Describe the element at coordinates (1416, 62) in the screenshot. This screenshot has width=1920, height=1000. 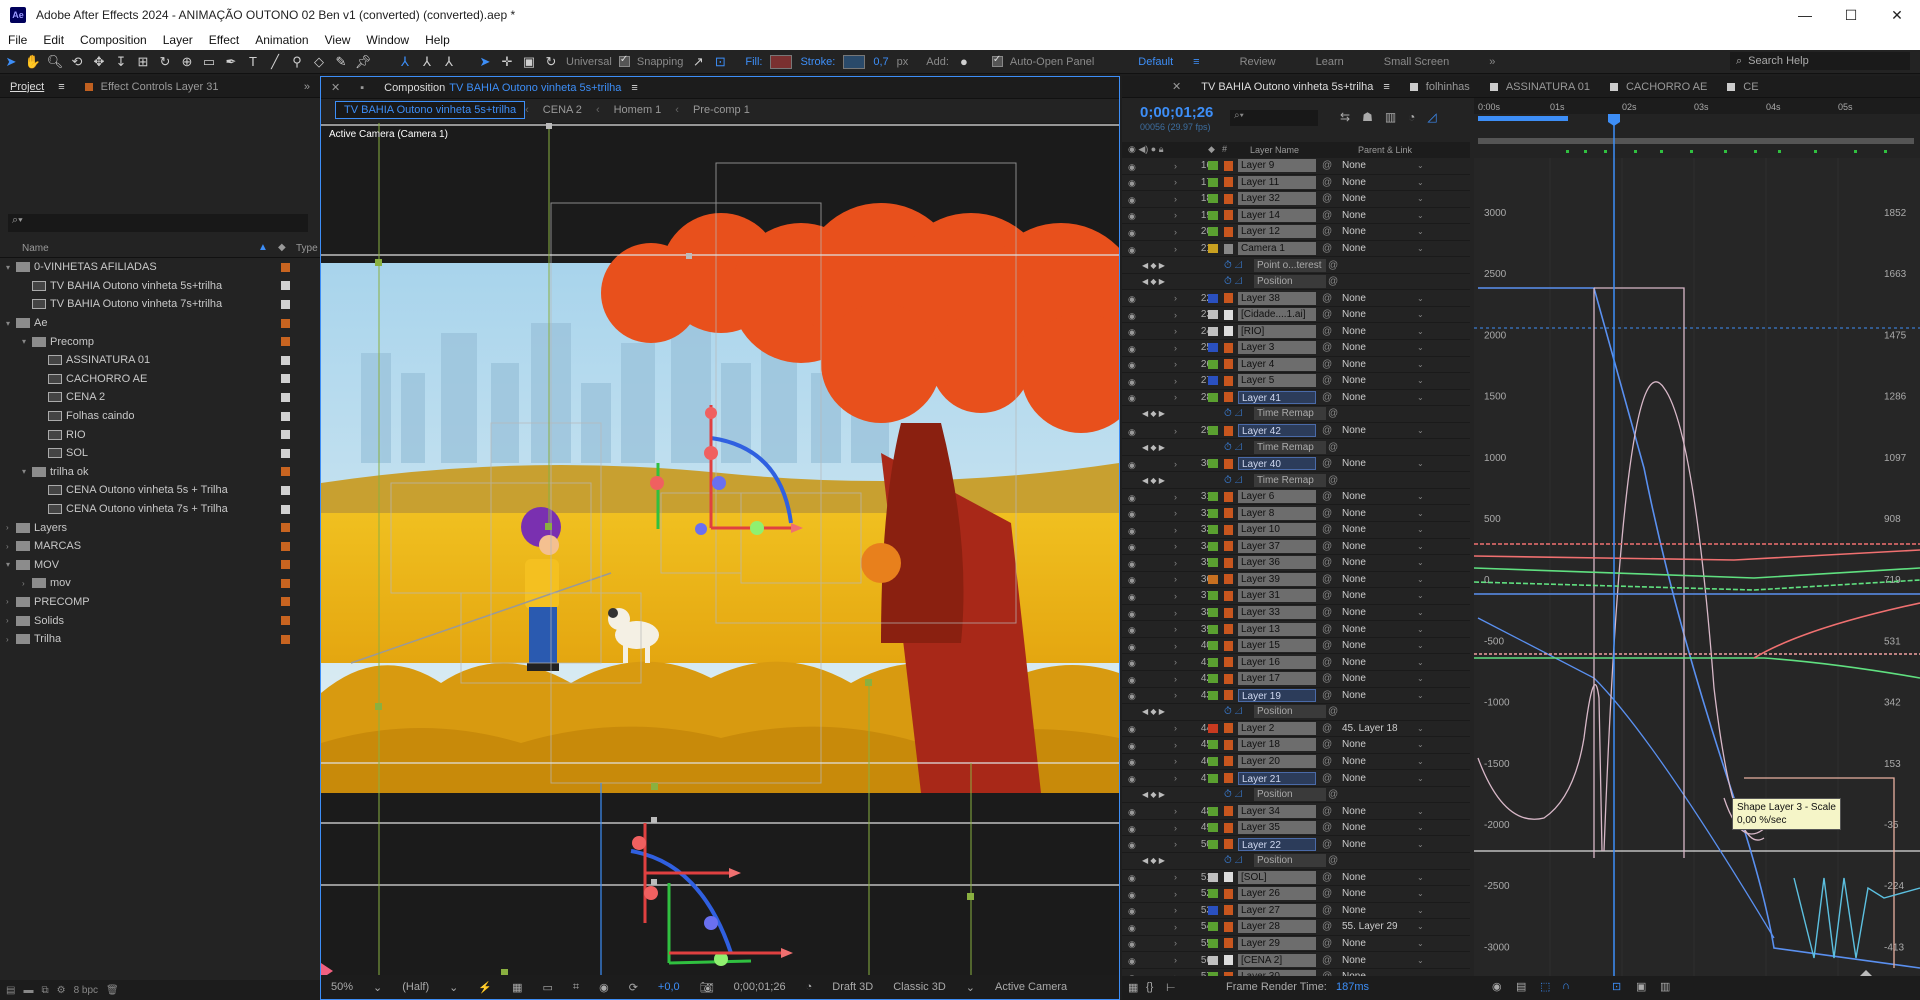
I see `workspace-small-screen: Small Screen` at that location.